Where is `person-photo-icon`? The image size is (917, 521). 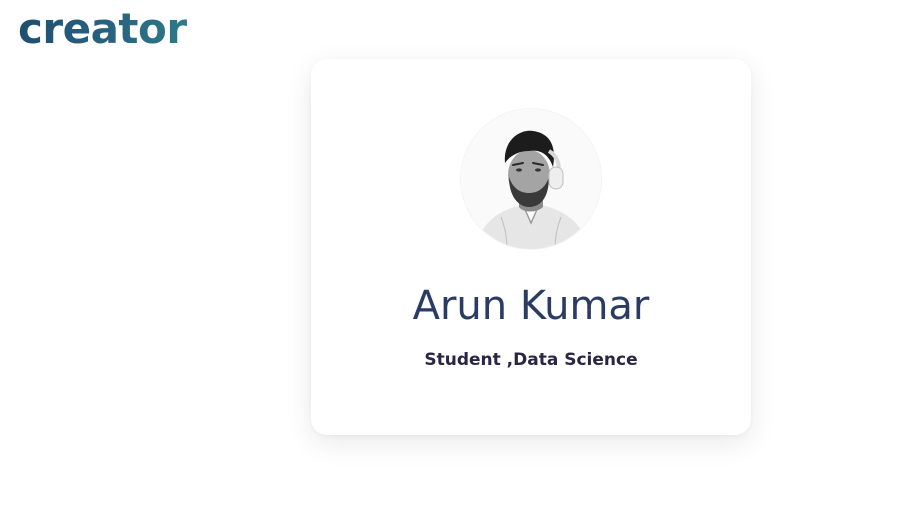 person-photo-icon is located at coordinates (531, 179).